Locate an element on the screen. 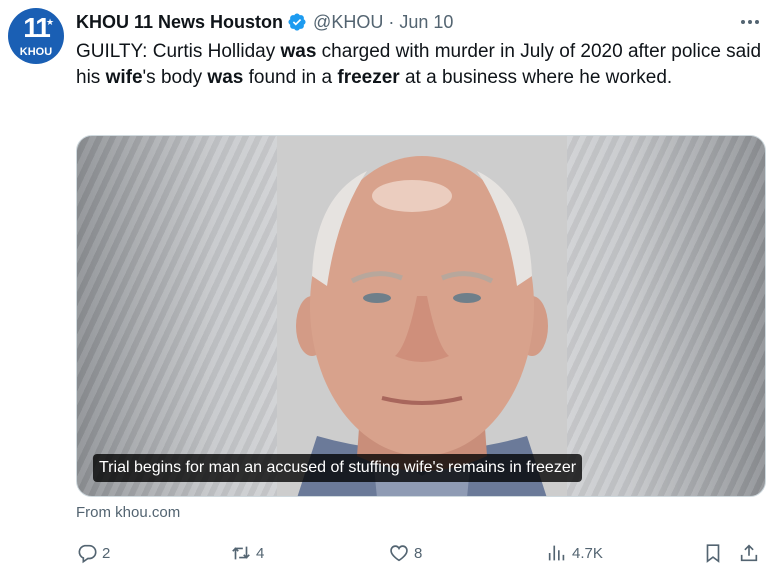  repost-count: 4 is located at coordinates (260, 553).